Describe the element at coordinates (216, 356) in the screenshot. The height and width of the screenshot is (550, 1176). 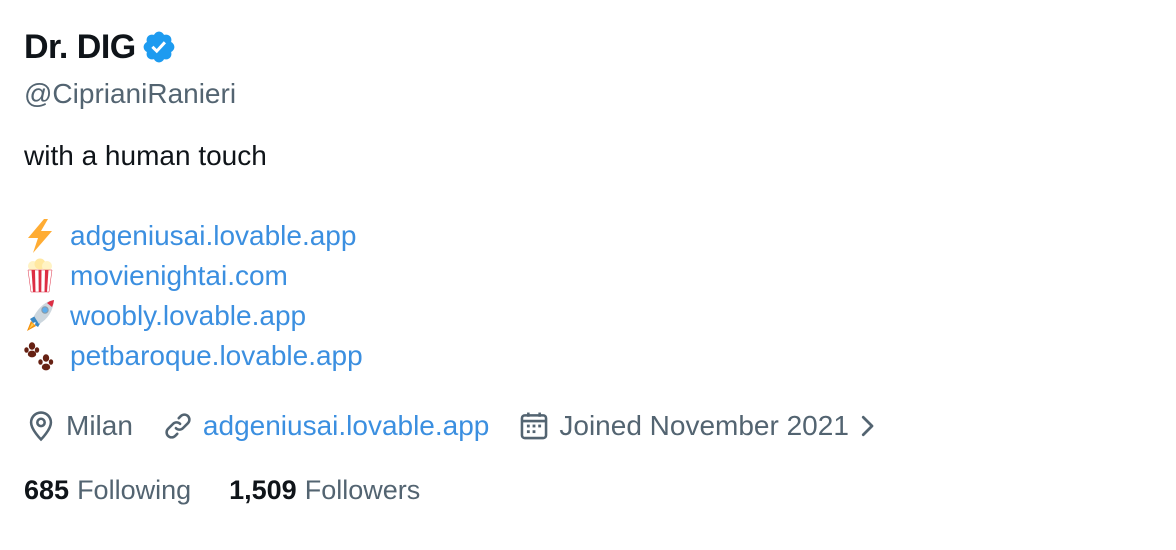
I see `bio-link-petbaroque: petbaroque.lovable.app` at that location.